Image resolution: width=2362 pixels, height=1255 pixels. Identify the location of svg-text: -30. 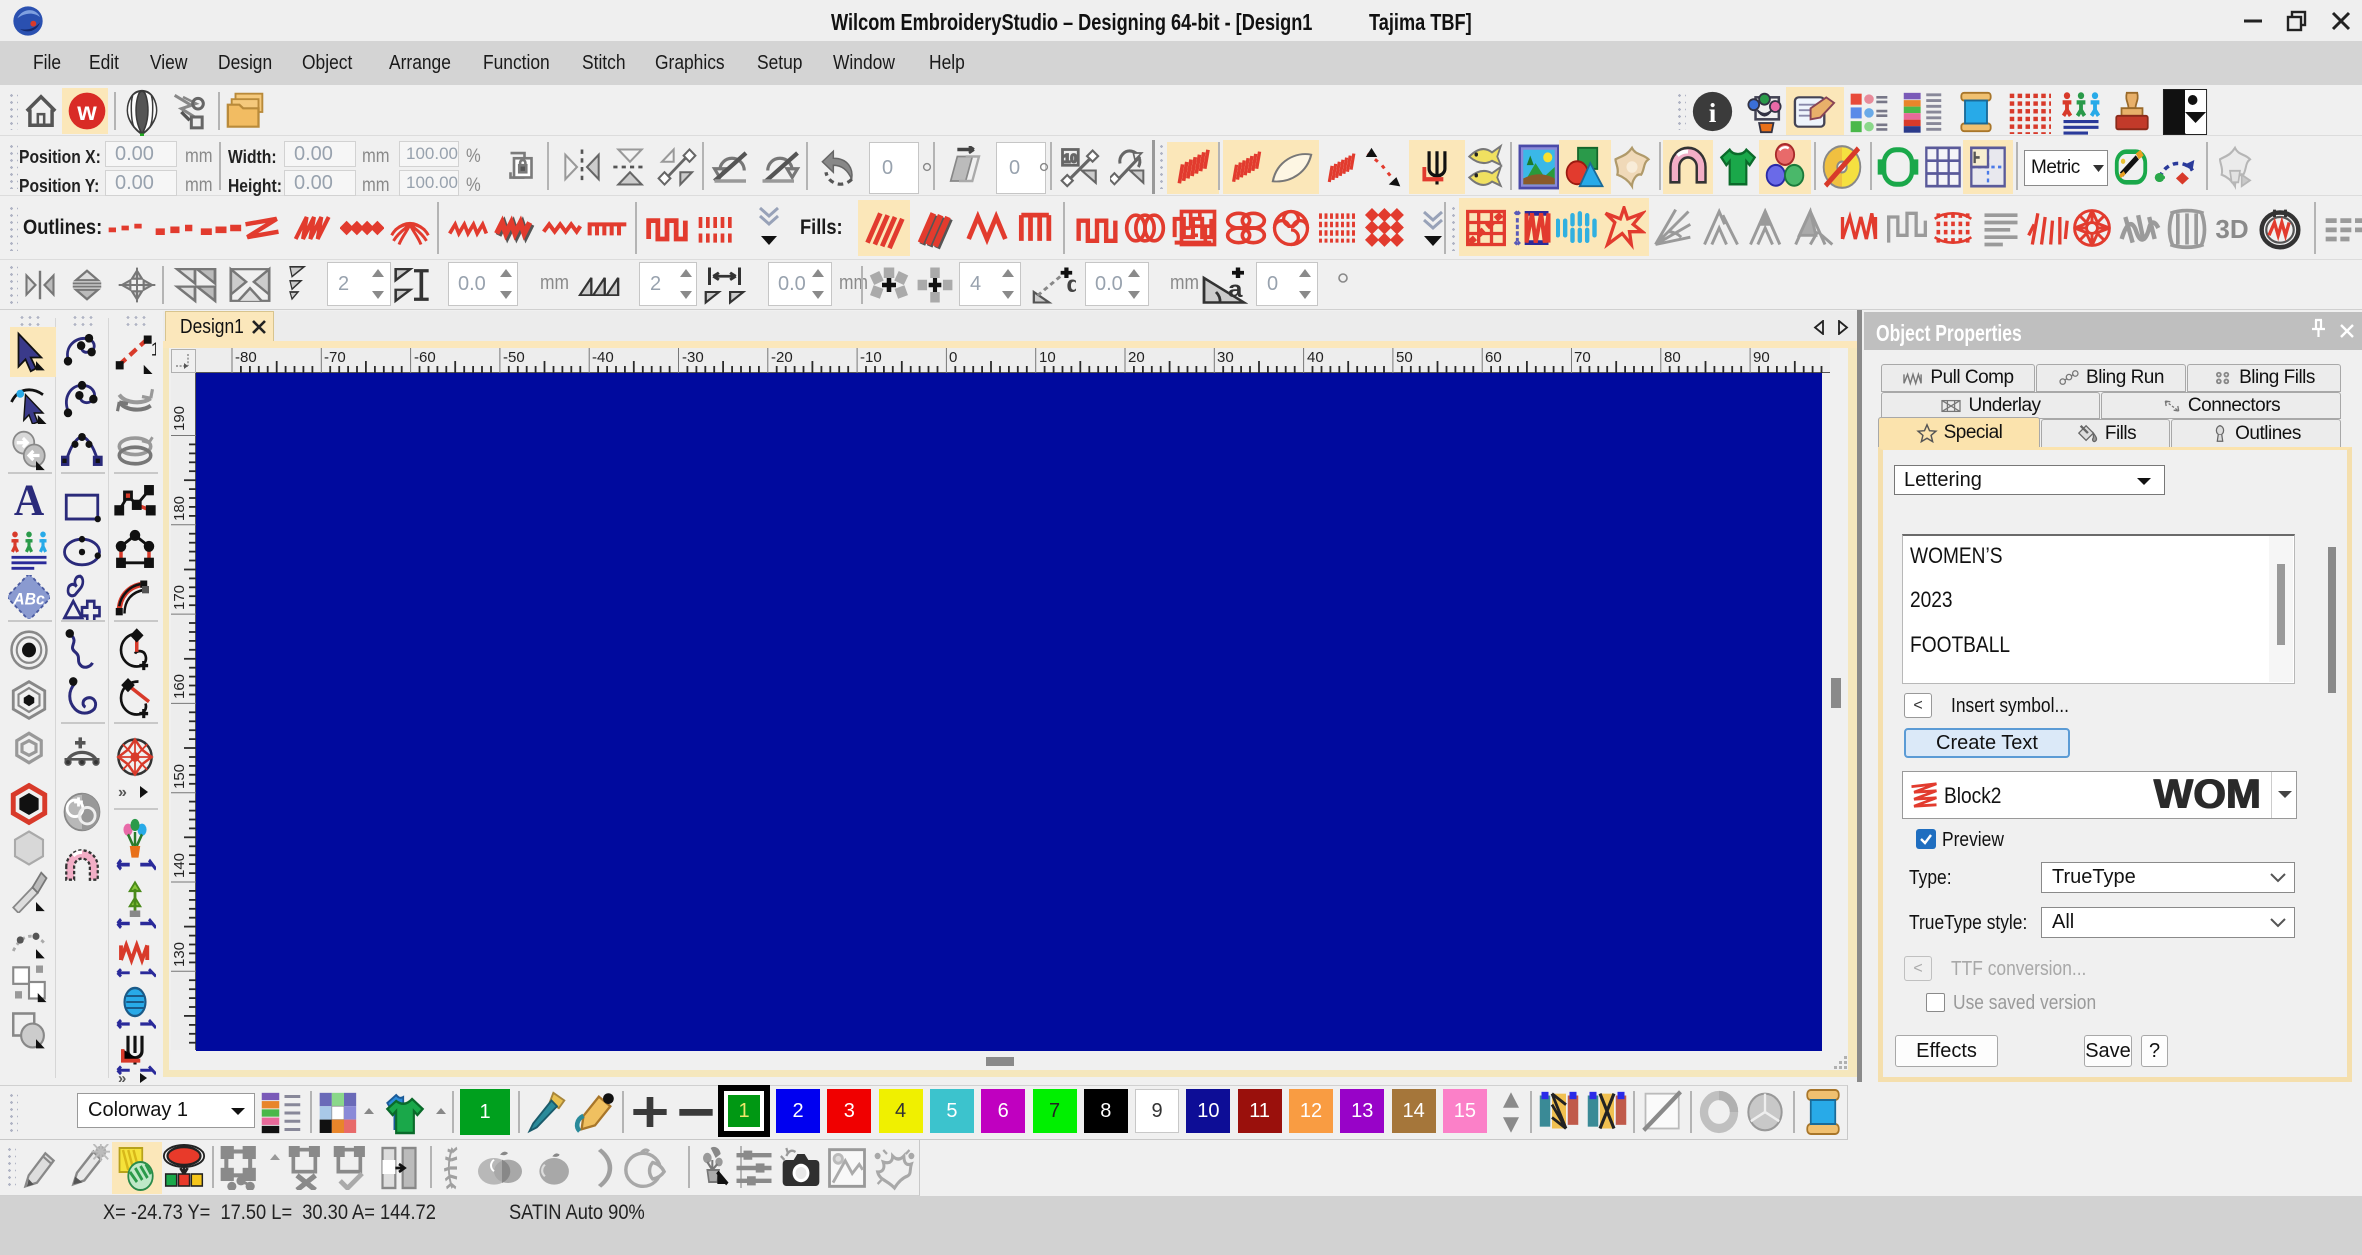
(693, 357).